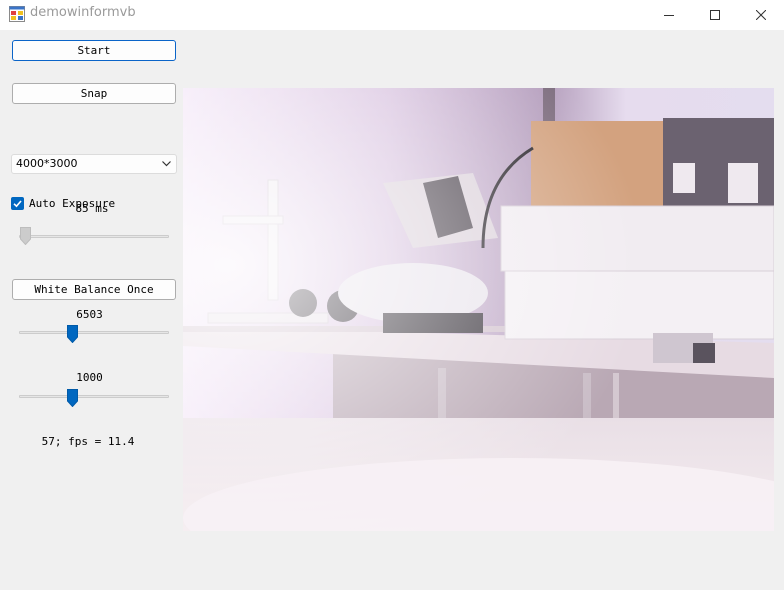 This screenshot has width=784, height=590. What do you see at coordinates (17, 14) in the screenshot?
I see `app-icon` at bounding box center [17, 14].